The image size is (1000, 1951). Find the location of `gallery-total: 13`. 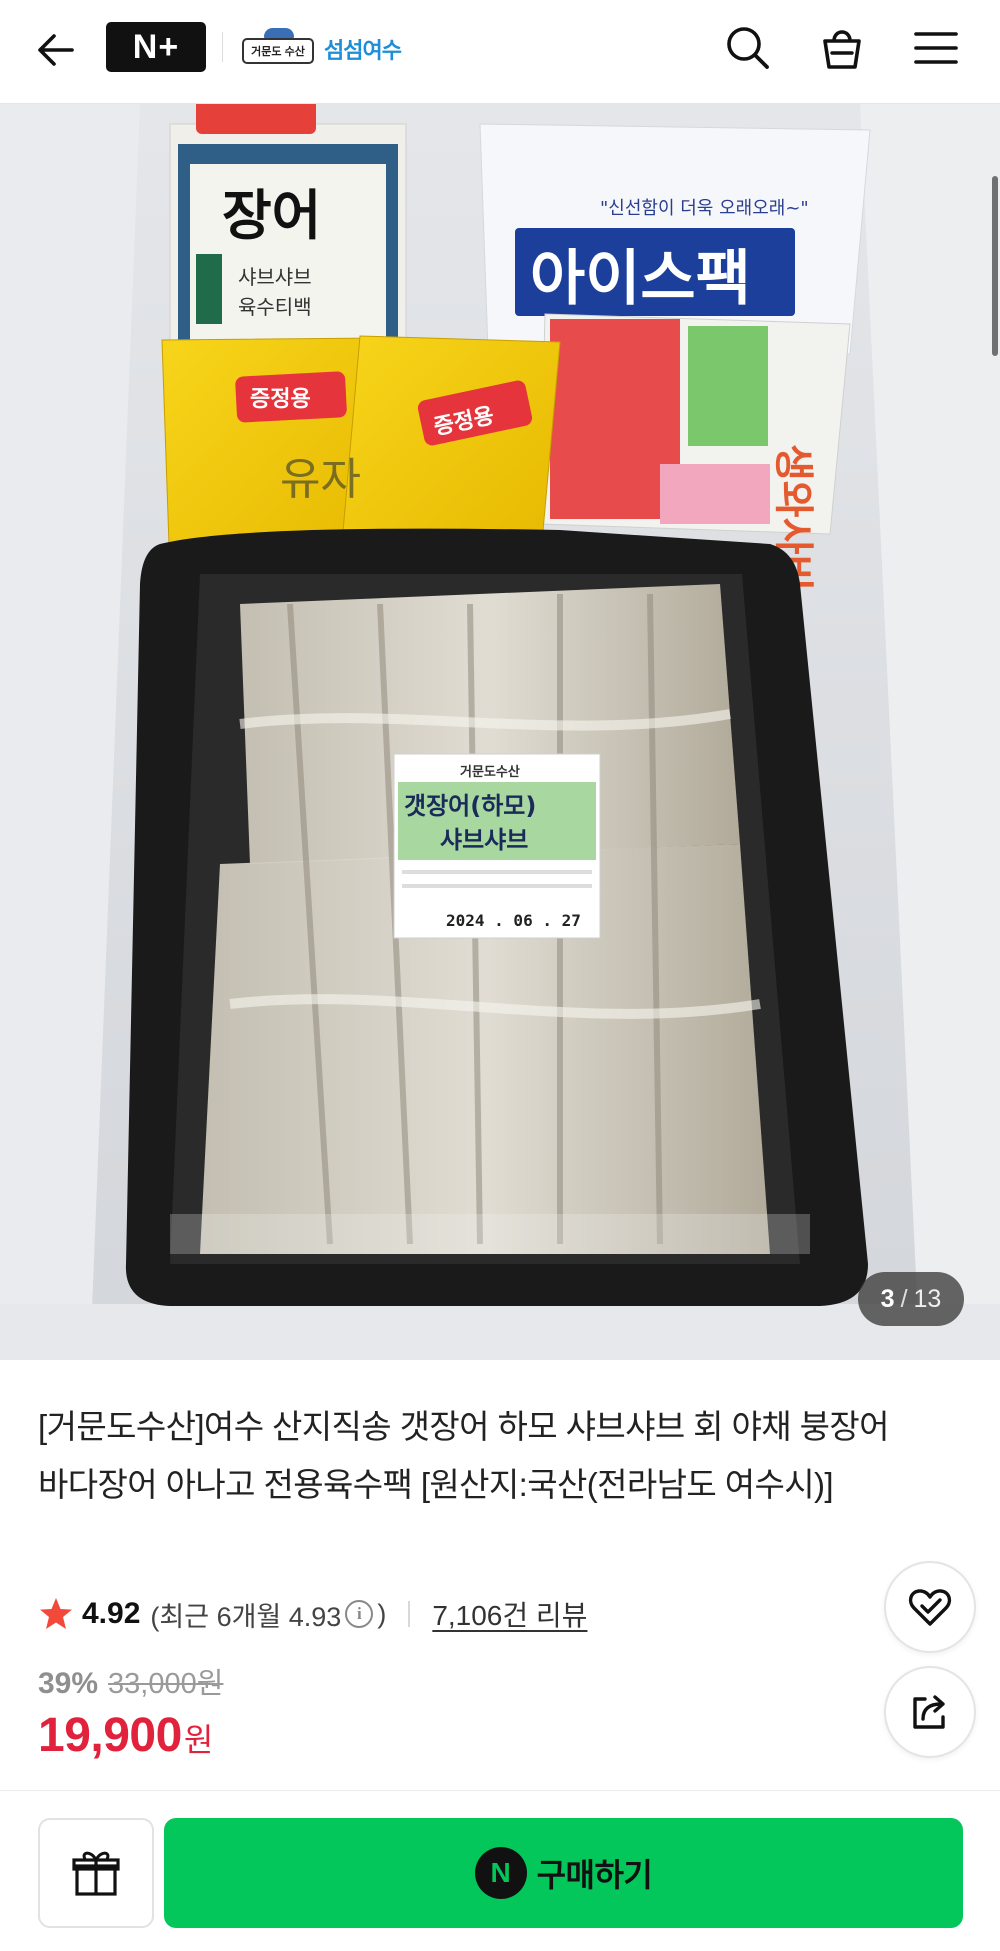

gallery-total: 13 is located at coordinates (927, 1298).